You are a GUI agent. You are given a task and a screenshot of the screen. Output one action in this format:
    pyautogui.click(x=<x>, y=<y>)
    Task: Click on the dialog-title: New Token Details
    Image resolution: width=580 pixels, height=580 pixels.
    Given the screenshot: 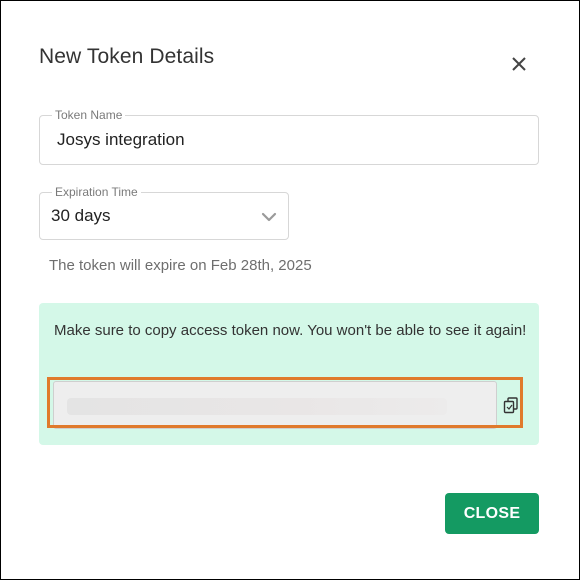 What is the action you would take?
    pyautogui.click(x=127, y=56)
    